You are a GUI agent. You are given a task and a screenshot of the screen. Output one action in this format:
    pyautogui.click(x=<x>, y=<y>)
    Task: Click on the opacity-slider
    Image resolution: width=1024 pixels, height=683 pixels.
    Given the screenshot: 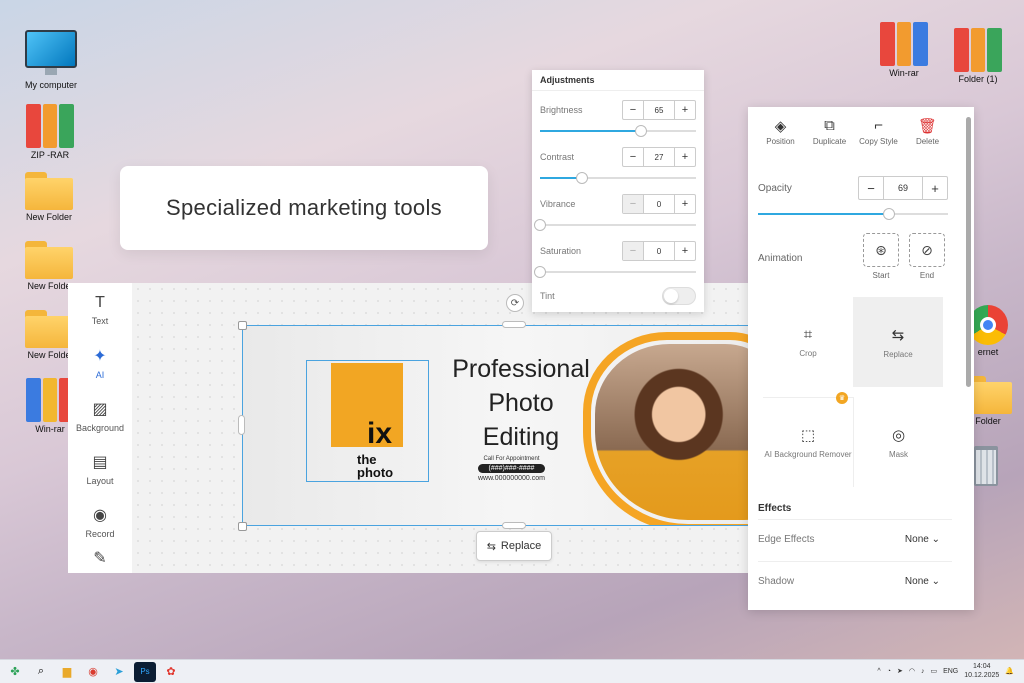 What is the action you would take?
    pyautogui.click(x=853, y=214)
    